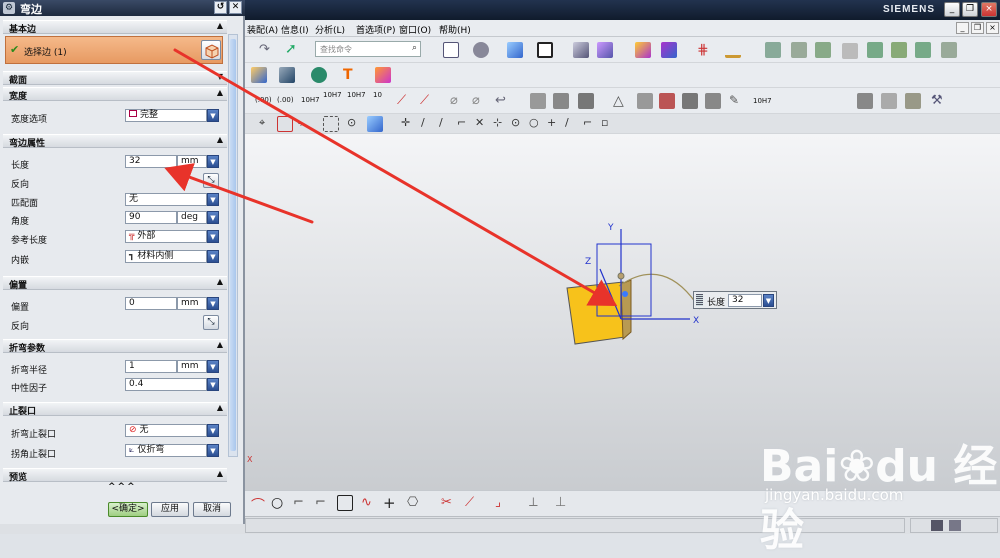  Describe the element at coordinates (115, 27) in the screenshot. I see `section-base-edge: 基本边 ▲` at that location.